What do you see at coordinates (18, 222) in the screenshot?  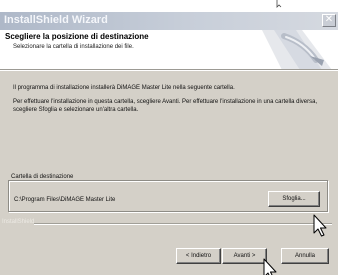 I see `installshield-brand: InstallShield` at bounding box center [18, 222].